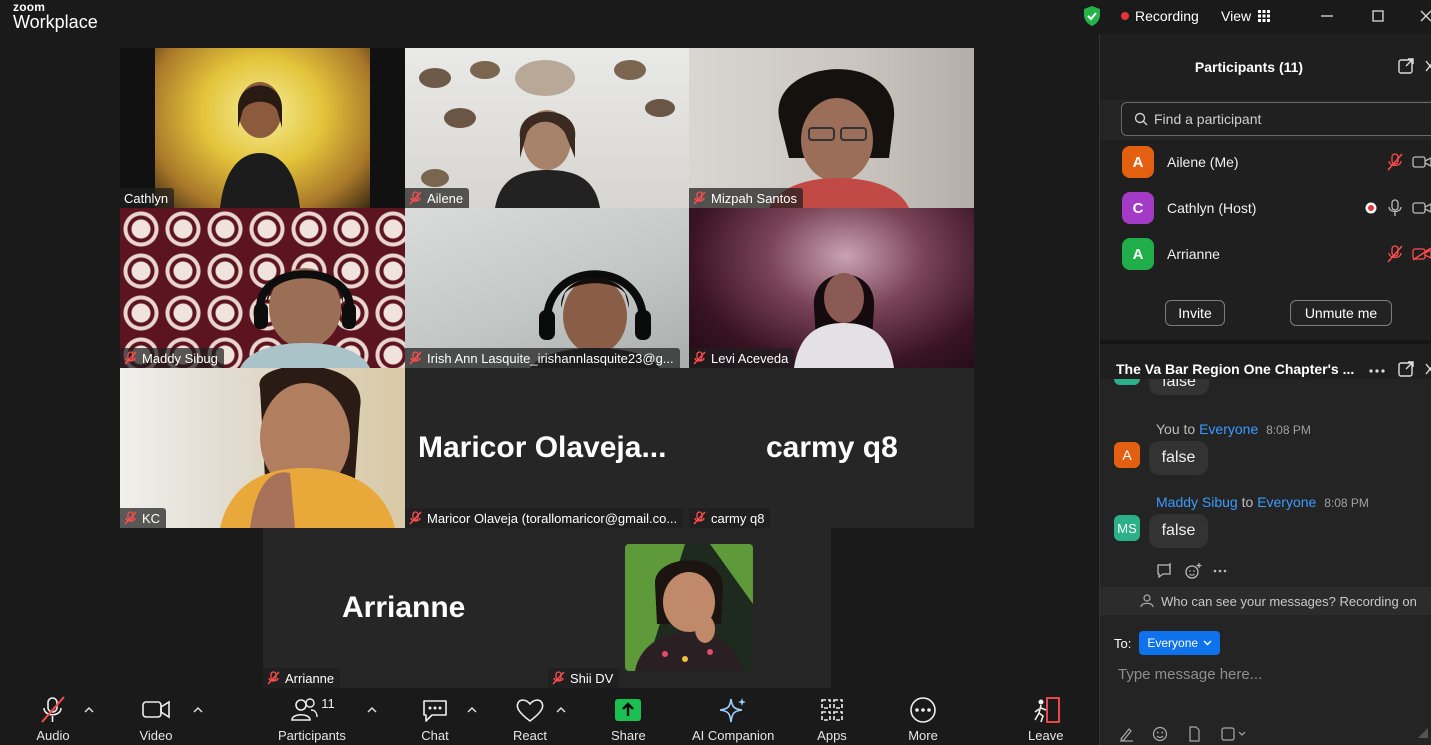 The image size is (1431, 745). I want to click on view-button: View, so click(1246, 16).